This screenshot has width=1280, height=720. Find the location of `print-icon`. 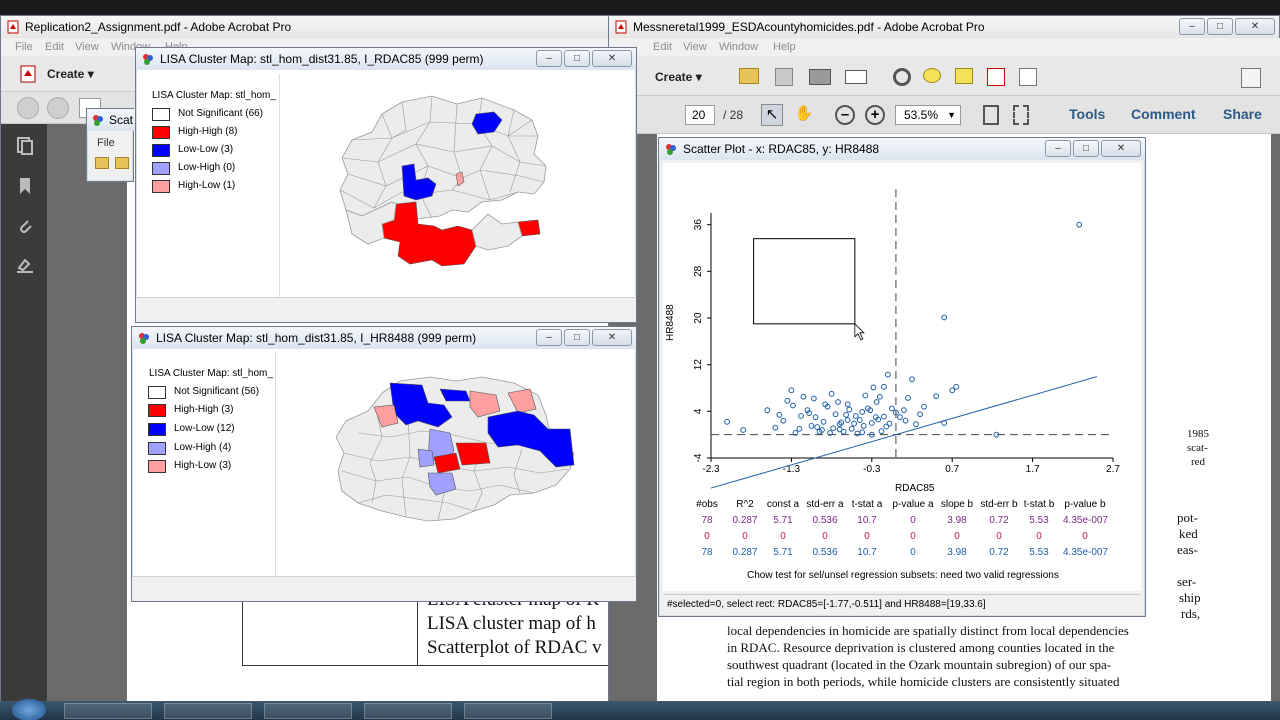

print-icon is located at coordinates (820, 77).